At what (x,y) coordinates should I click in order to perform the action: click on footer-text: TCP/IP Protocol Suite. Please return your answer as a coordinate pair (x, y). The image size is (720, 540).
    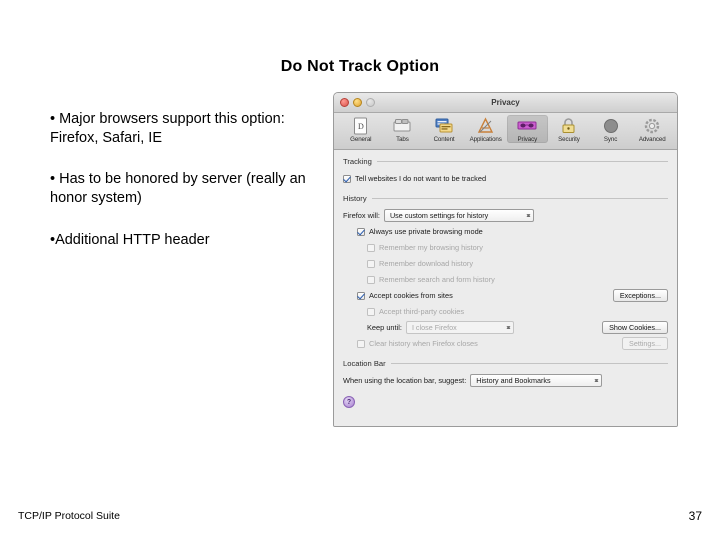
    Looking at the image, I should click on (69, 516).